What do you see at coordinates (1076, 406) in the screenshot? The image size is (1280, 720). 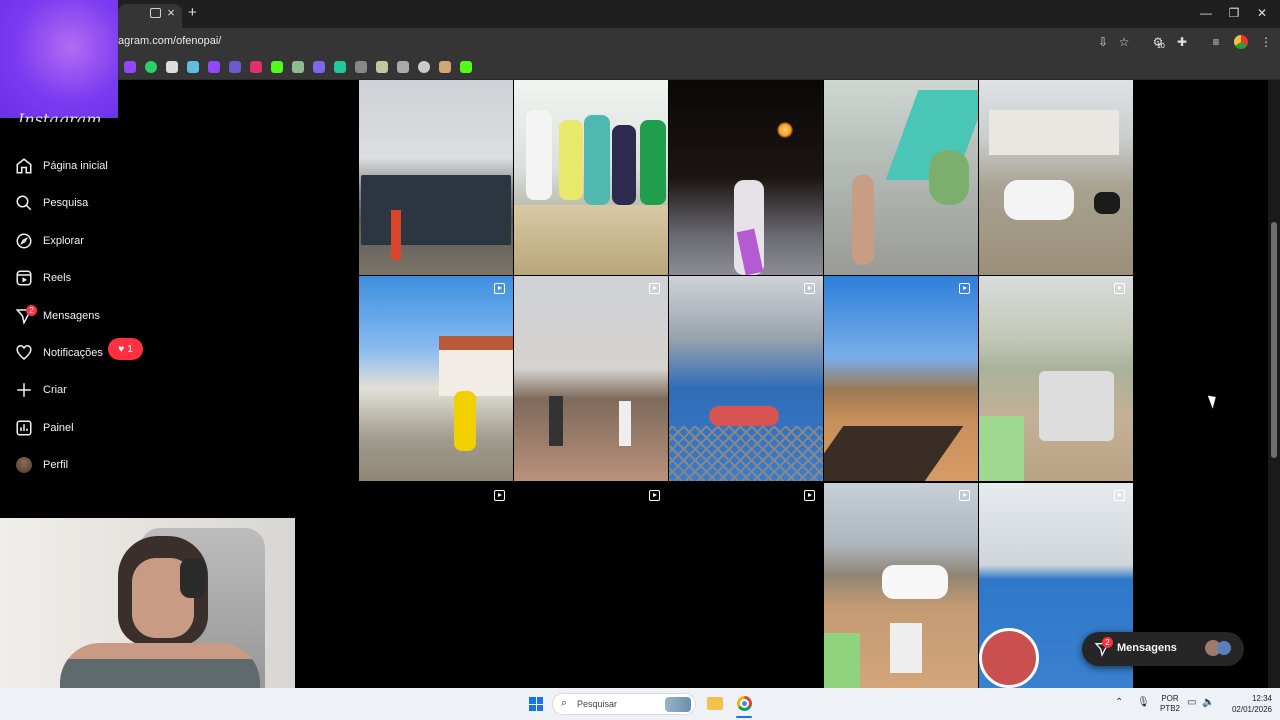 I see `table-shape` at bounding box center [1076, 406].